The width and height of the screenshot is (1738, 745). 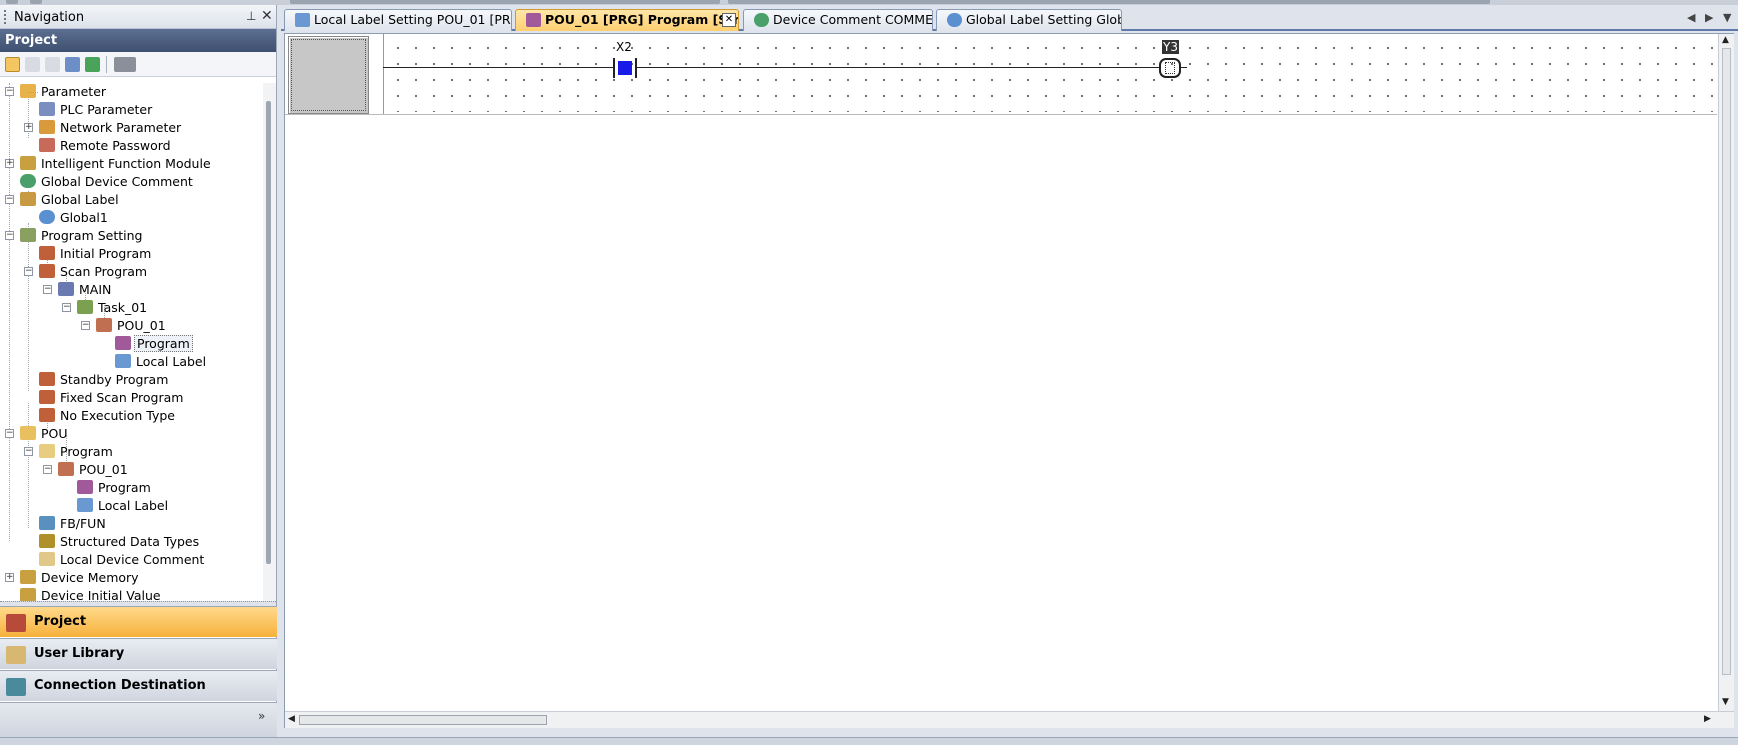 What do you see at coordinates (112, 398) in the screenshot?
I see `tree-item-fixed-scan-program: Fixed Scan Program` at bounding box center [112, 398].